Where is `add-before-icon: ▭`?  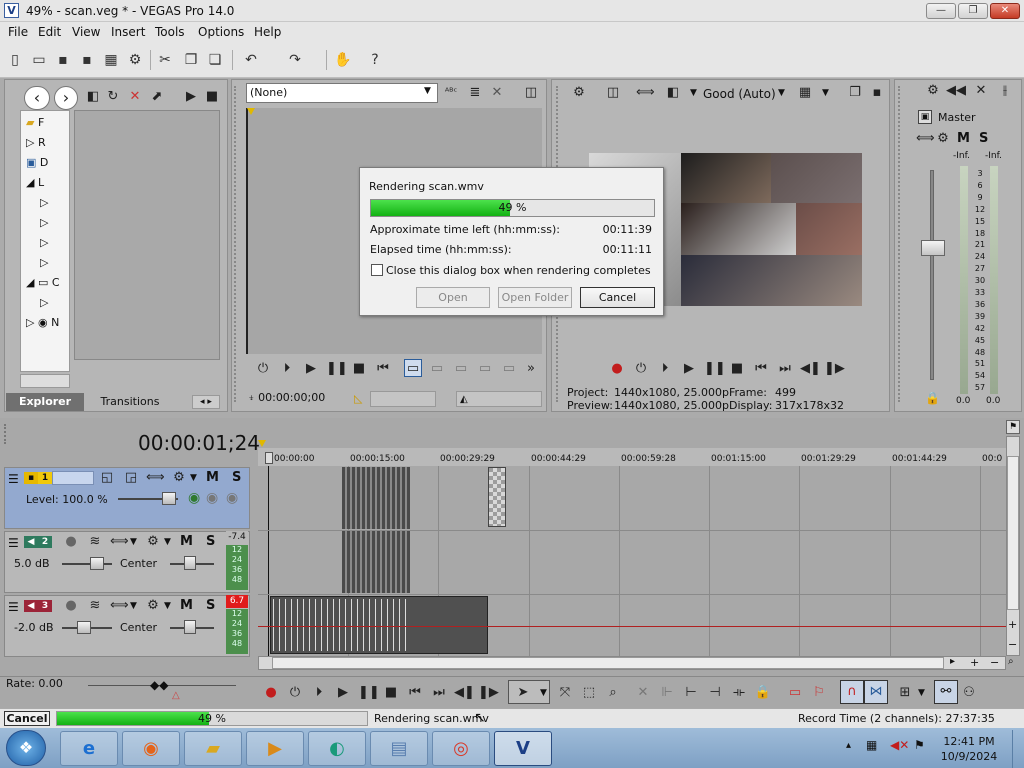
add-before-icon: ▭ is located at coordinates (485, 369).